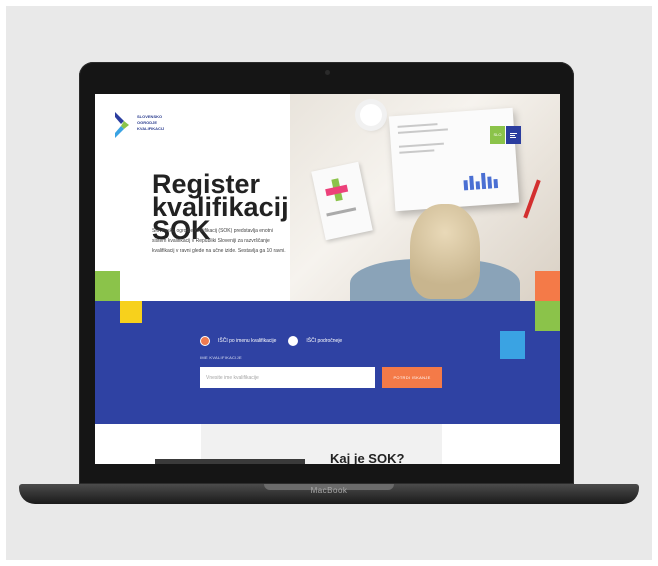 This screenshot has width=658, height=566. Describe the element at coordinates (327, 72) in the screenshot. I see `camera-icon` at that location.